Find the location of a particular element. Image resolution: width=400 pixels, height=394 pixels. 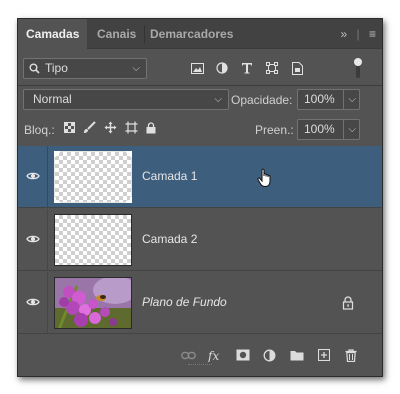

lock-icons is located at coordinates (110, 127).